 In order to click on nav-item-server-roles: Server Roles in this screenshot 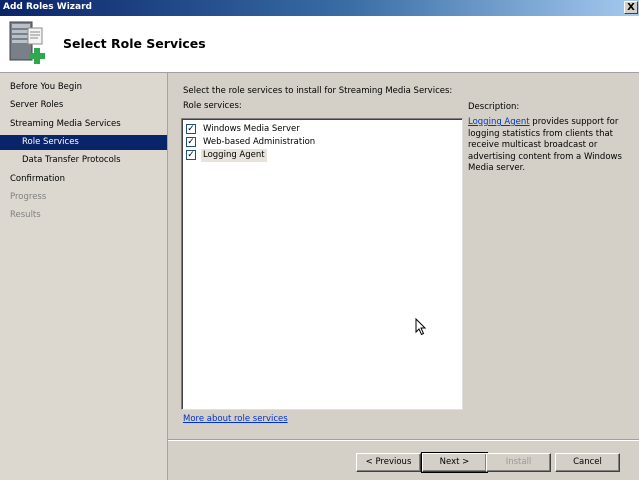, I will do `click(83, 105)`.